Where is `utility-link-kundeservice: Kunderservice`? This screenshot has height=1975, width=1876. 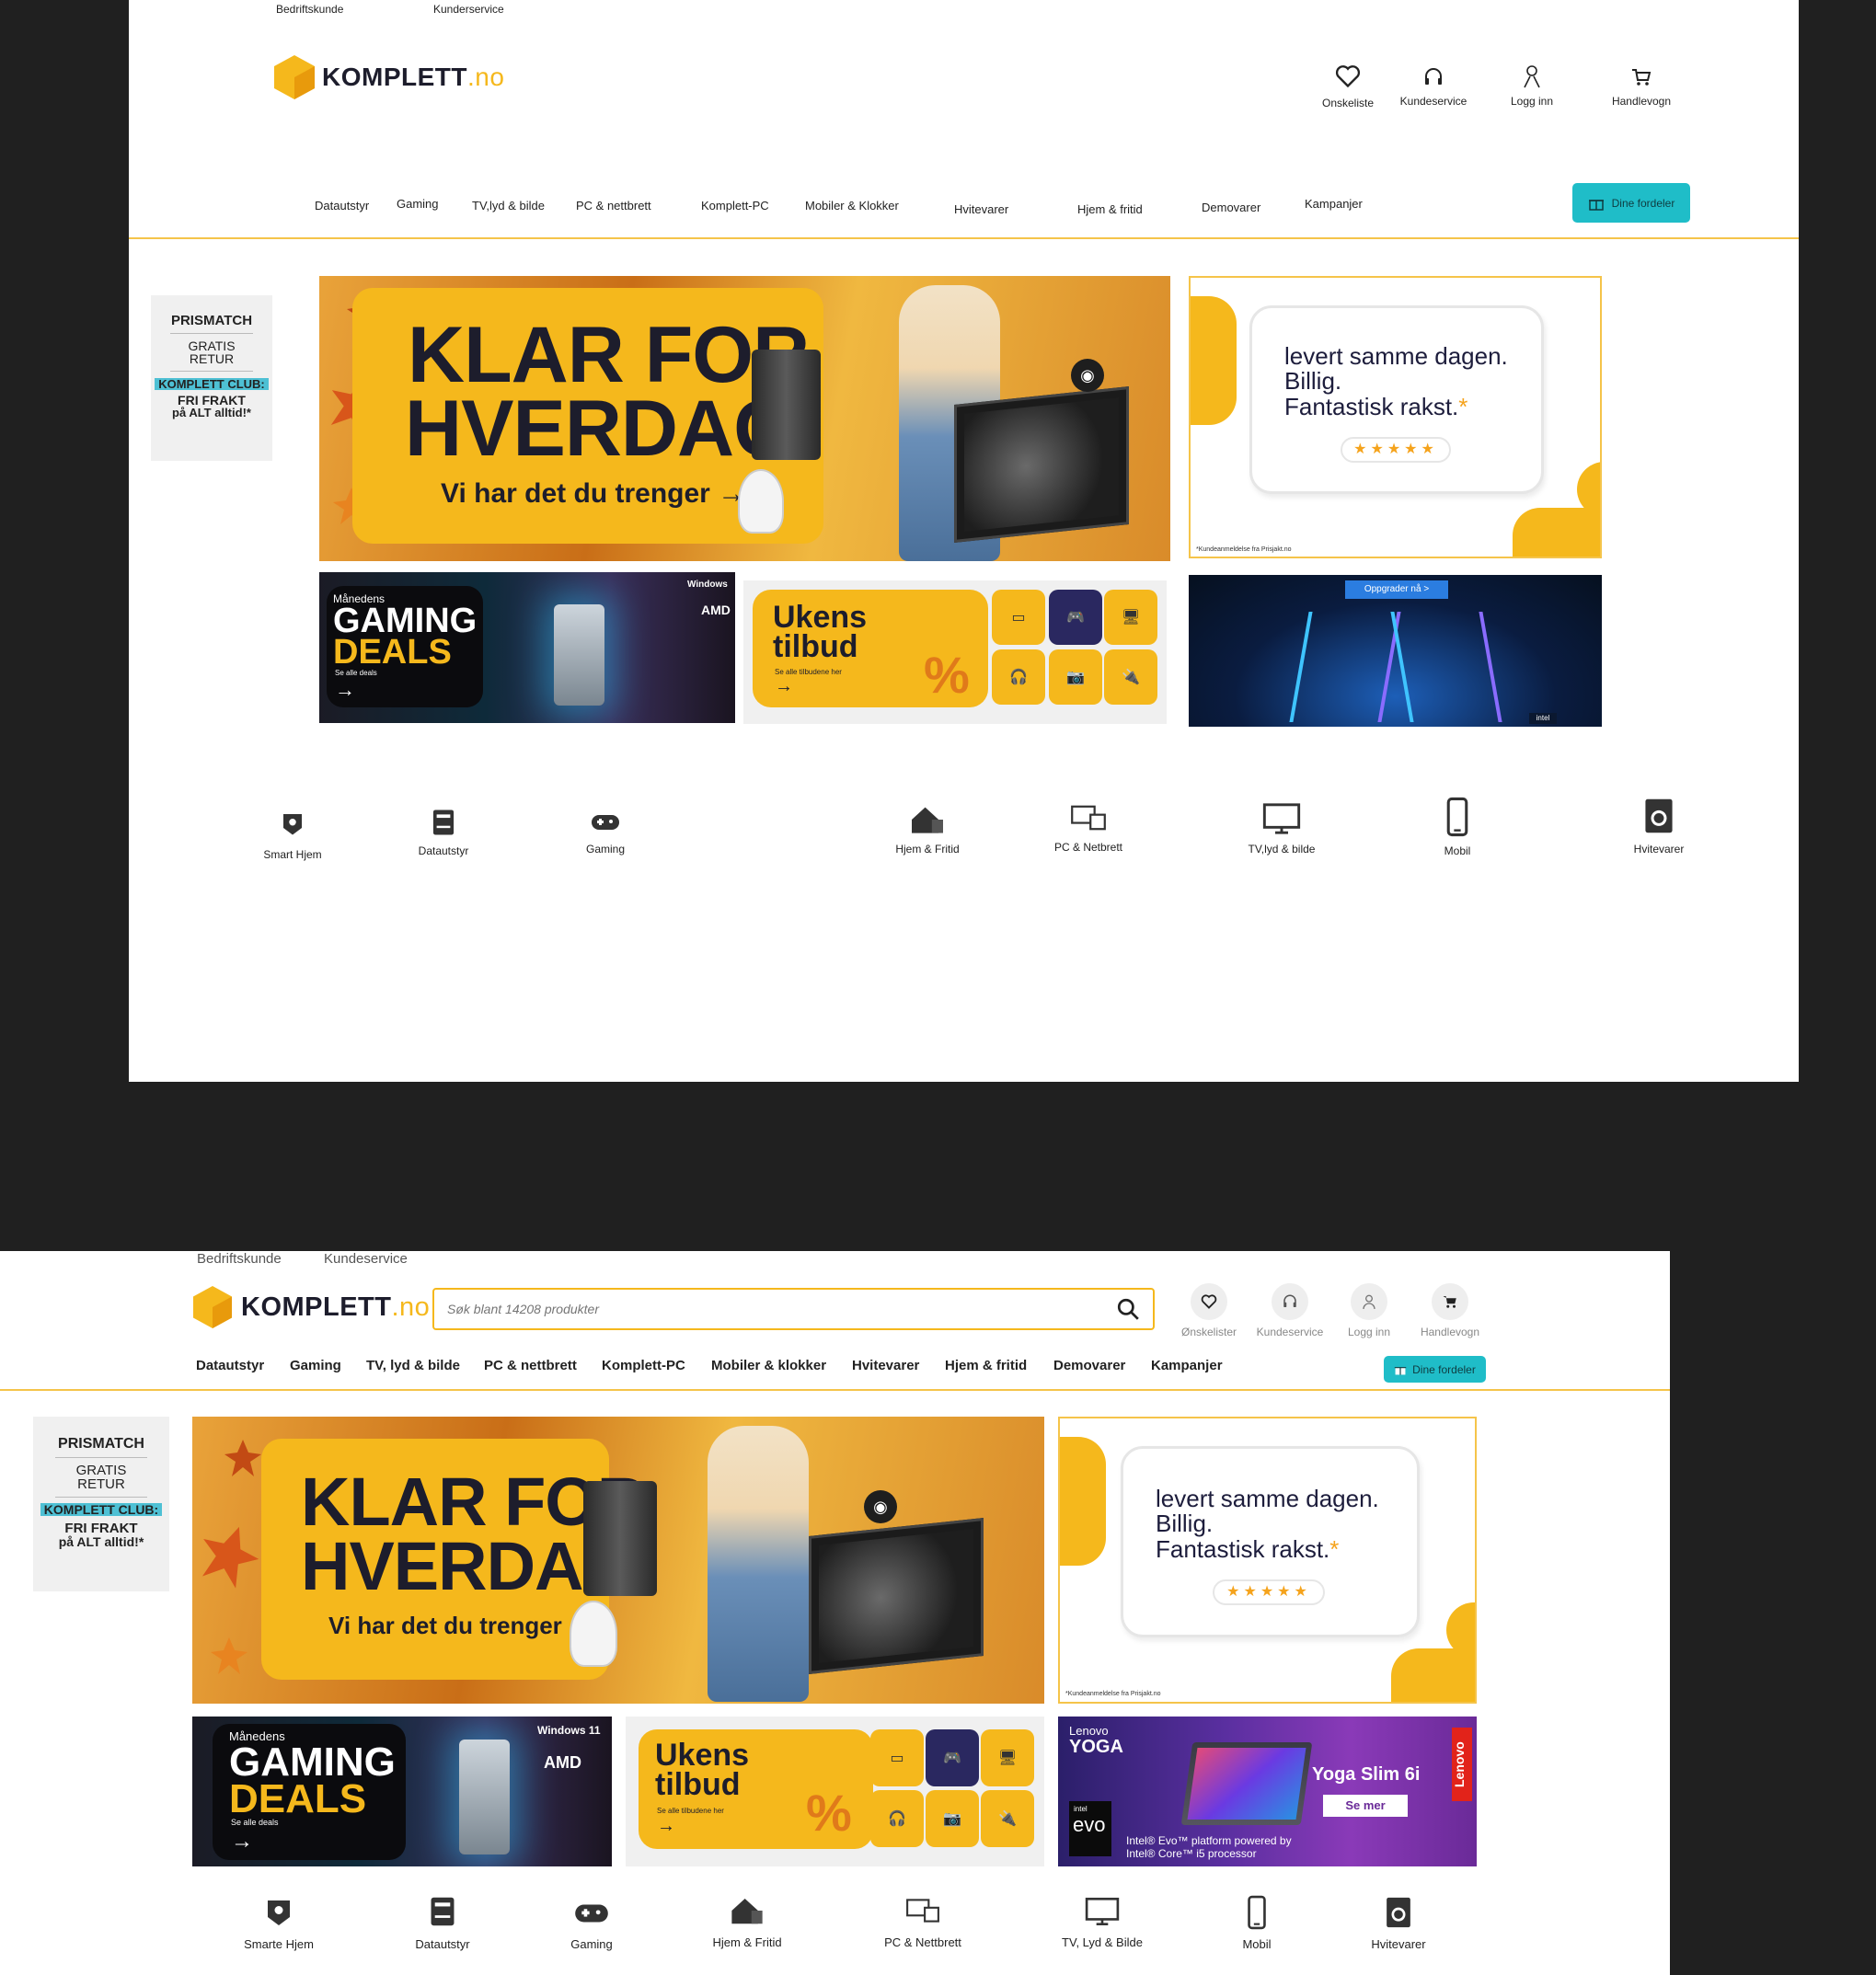 utility-link-kundeservice: Kunderservice is located at coordinates (468, 9).